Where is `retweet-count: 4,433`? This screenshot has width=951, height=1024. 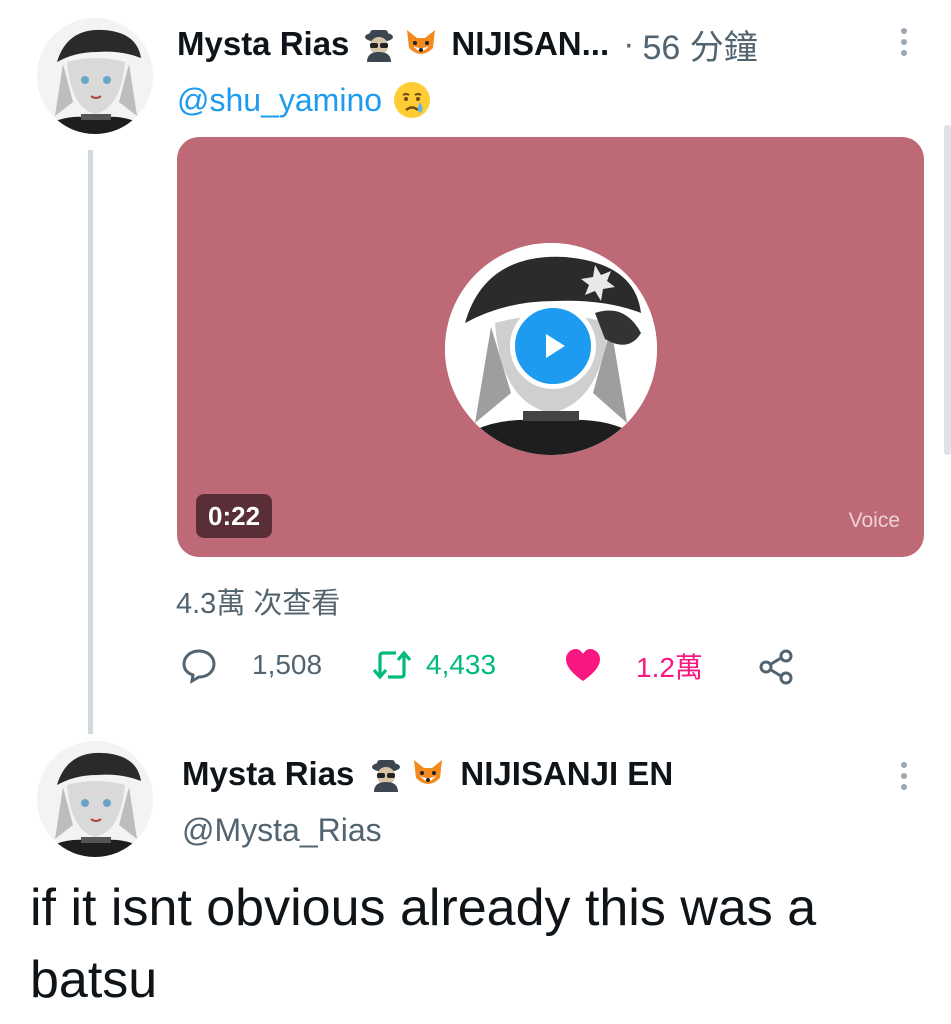 retweet-count: 4,433 is located at coordinates (461, 664).